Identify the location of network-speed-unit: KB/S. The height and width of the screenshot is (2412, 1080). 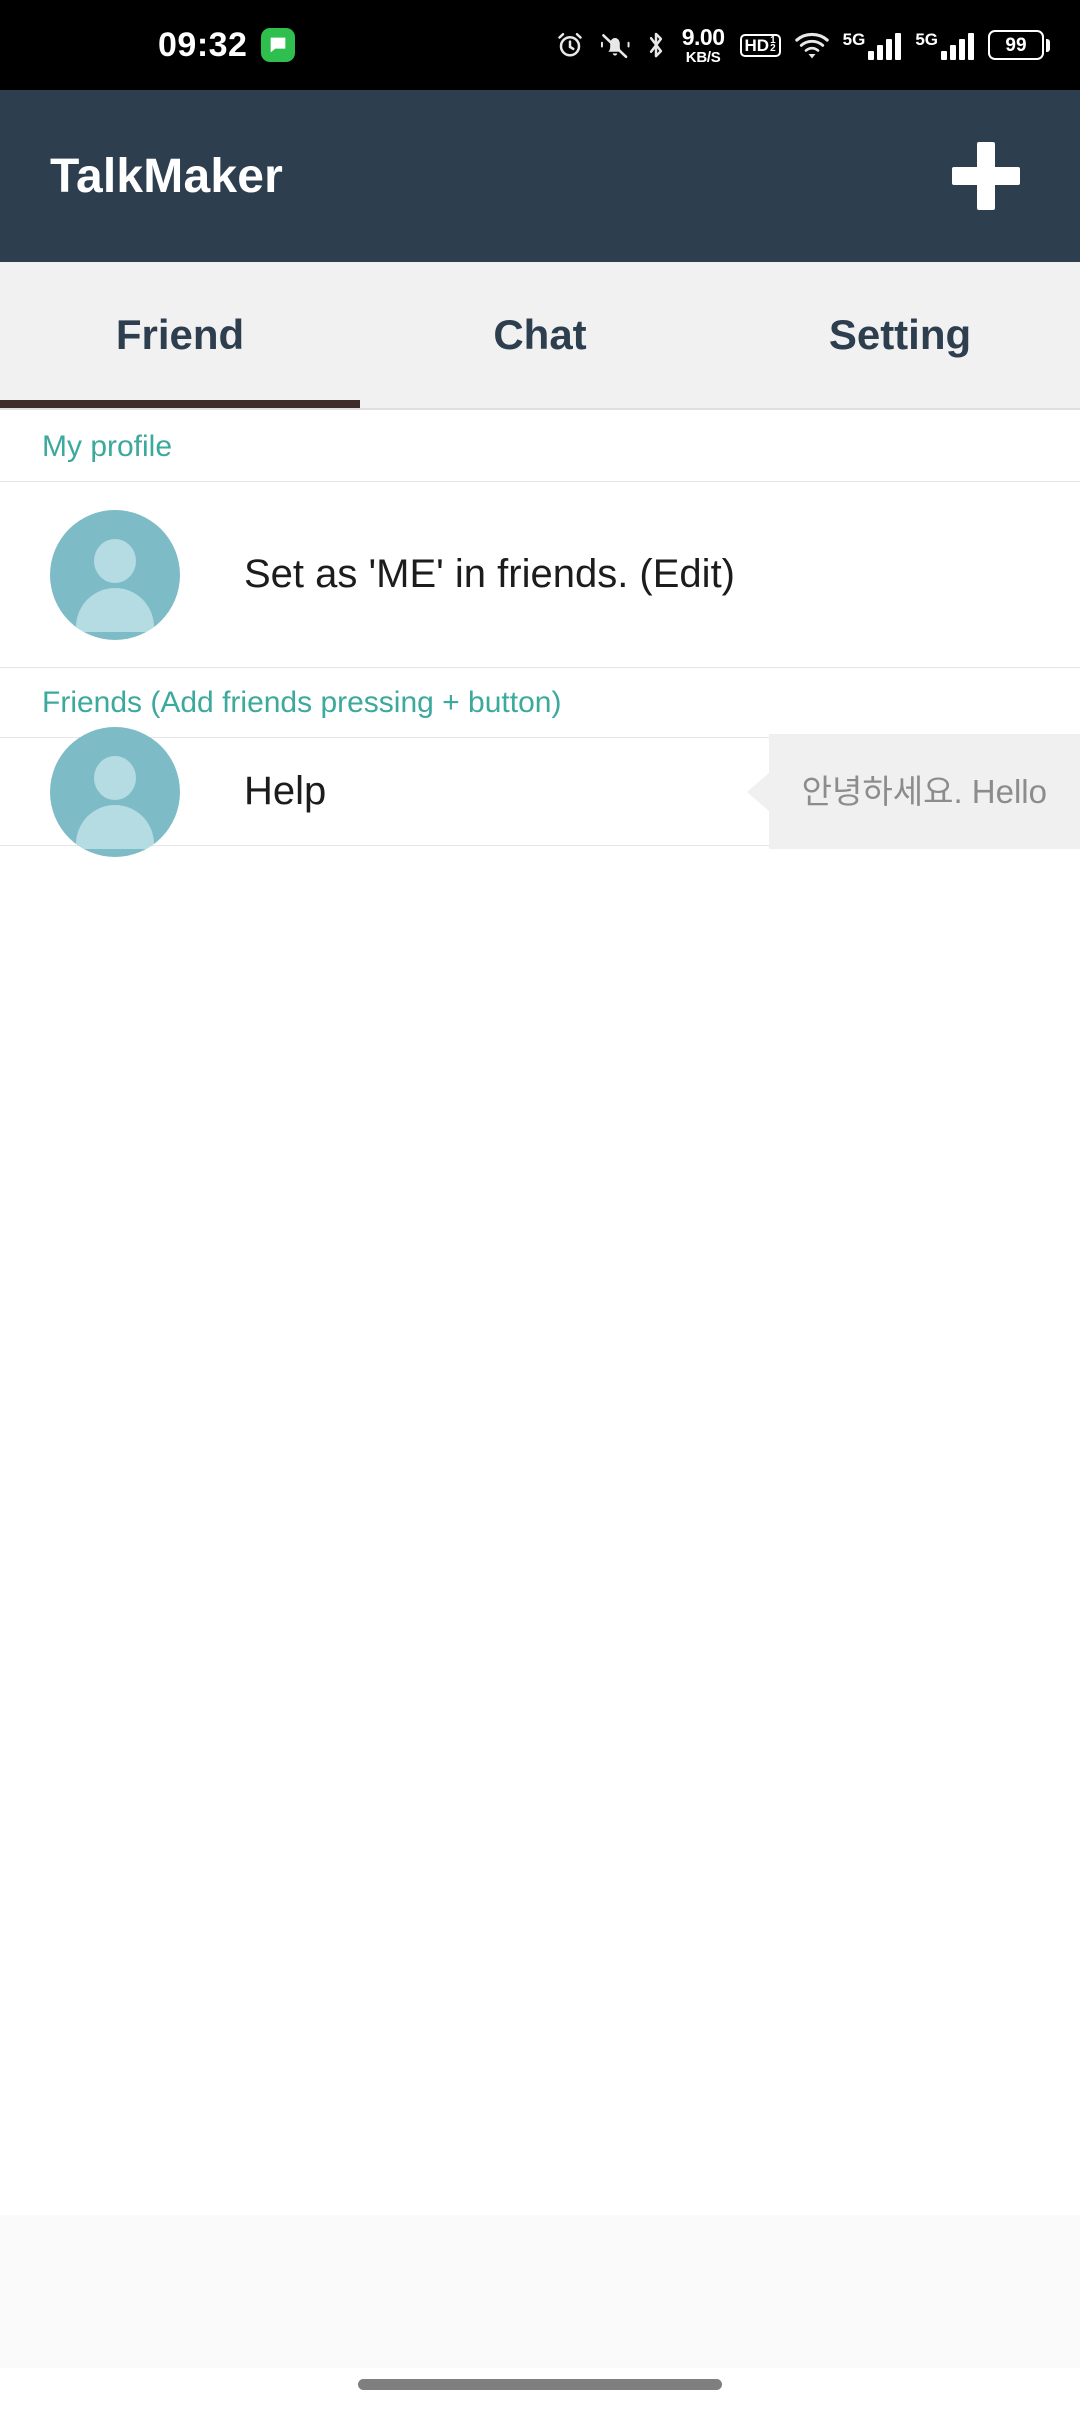
(703, 57).